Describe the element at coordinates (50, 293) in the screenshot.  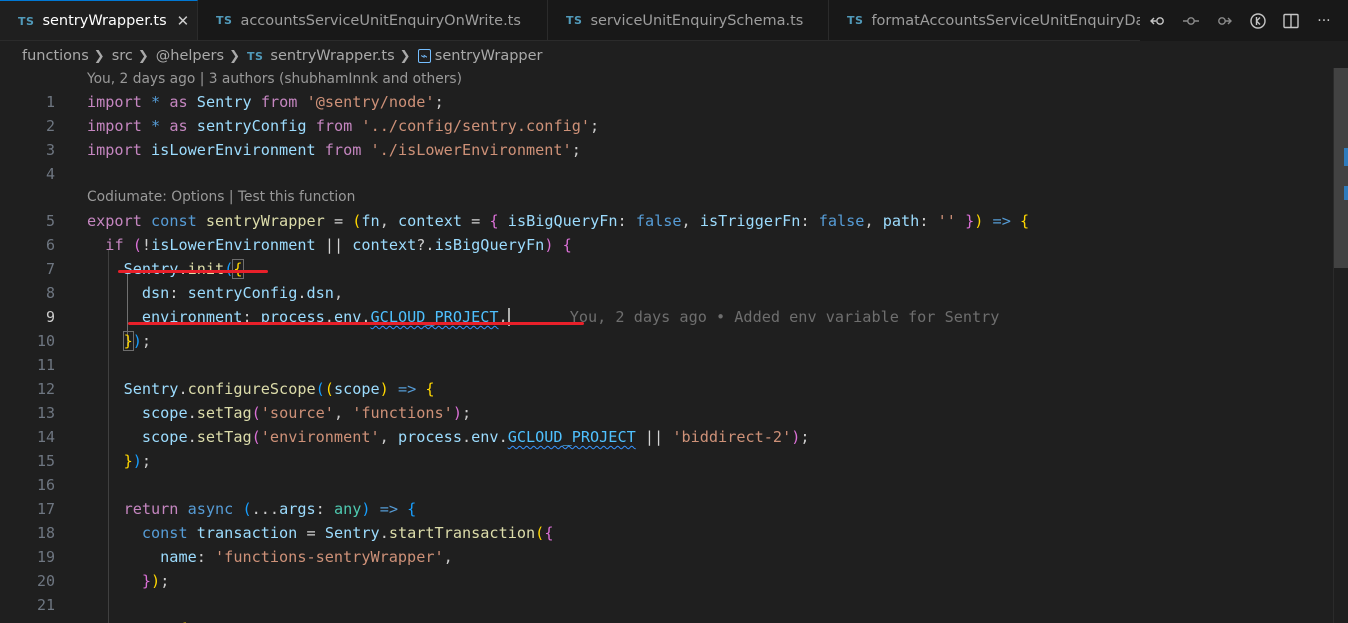
I see `line-number: 8` at that location.